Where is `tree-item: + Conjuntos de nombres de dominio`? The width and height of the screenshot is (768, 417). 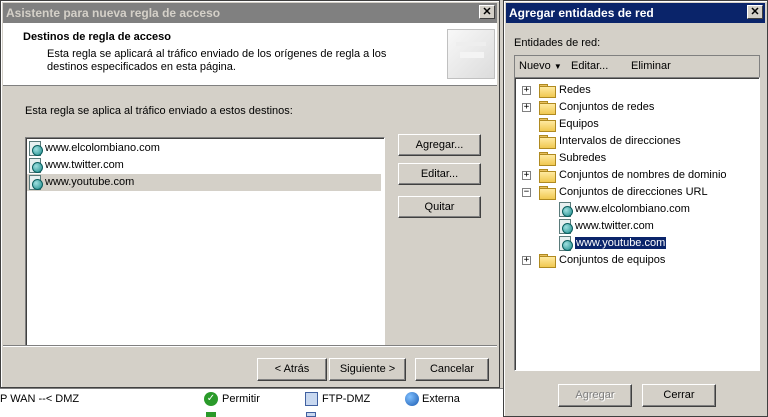
tree-item: + Conjuntos de nombres de dominio is located at coordinates (624, 175).